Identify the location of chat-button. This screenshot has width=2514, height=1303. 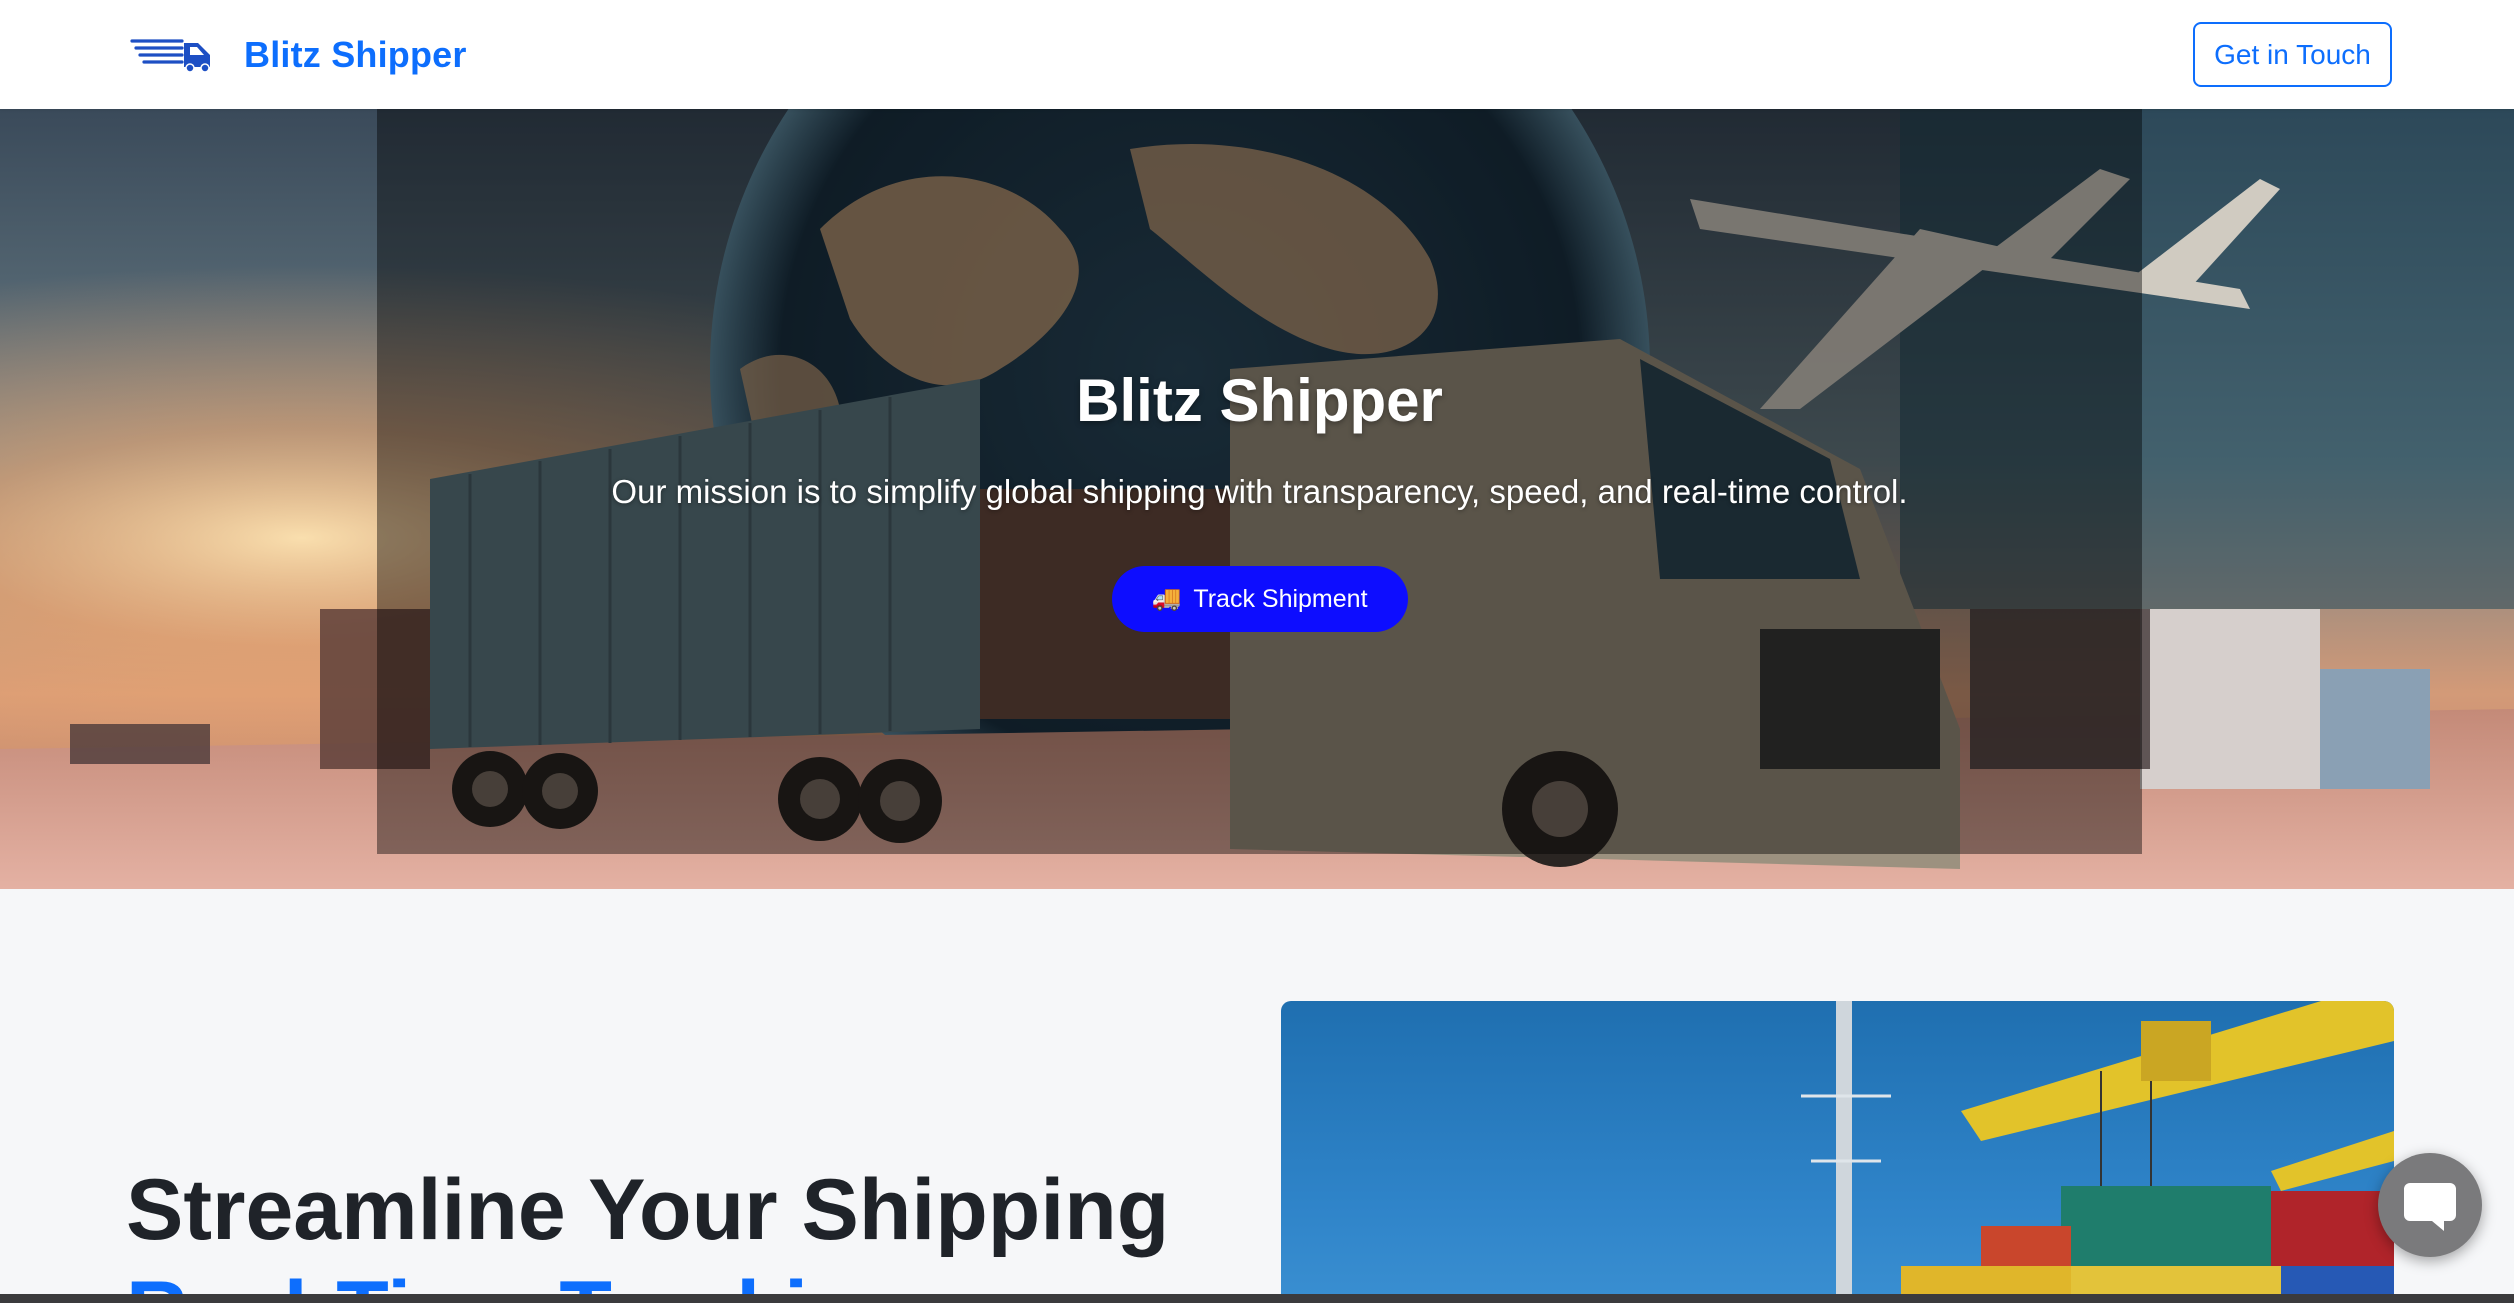
(2430, 1205).